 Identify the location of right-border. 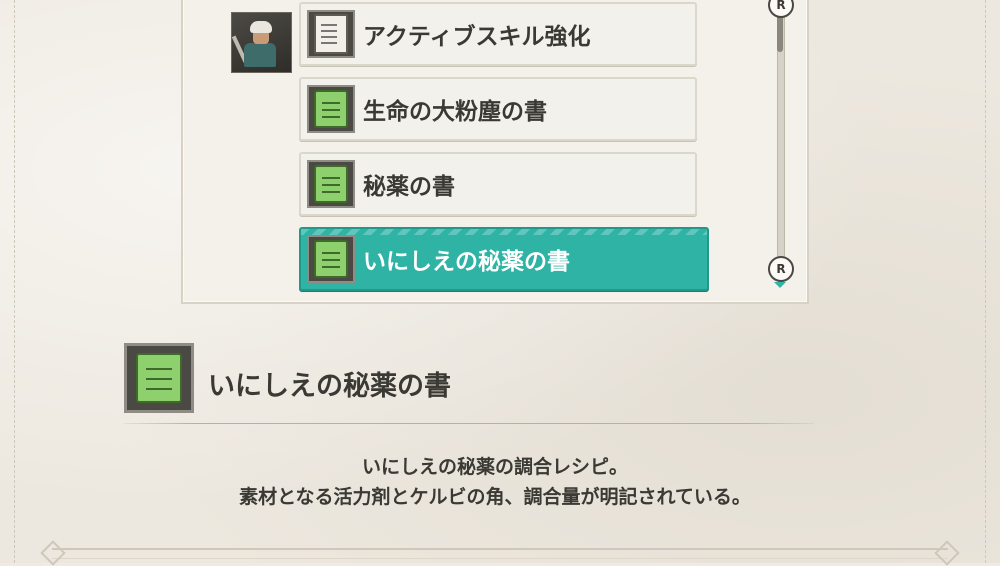
(992, 281).